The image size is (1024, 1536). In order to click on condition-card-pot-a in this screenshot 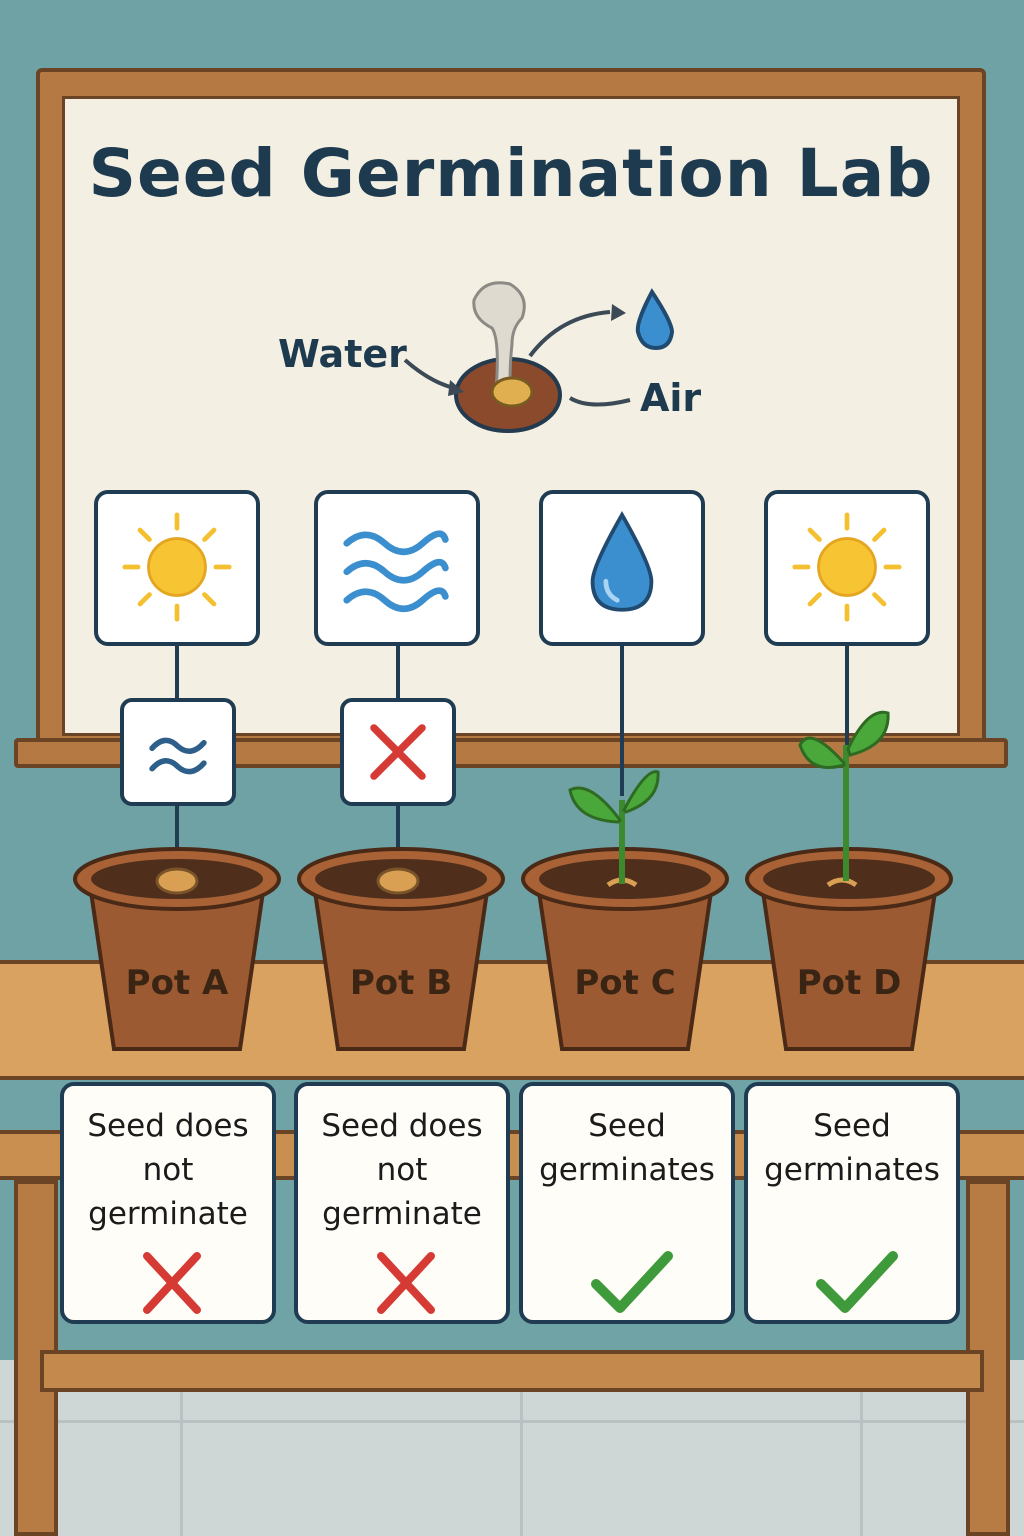, I will do `click(177, 568)`.